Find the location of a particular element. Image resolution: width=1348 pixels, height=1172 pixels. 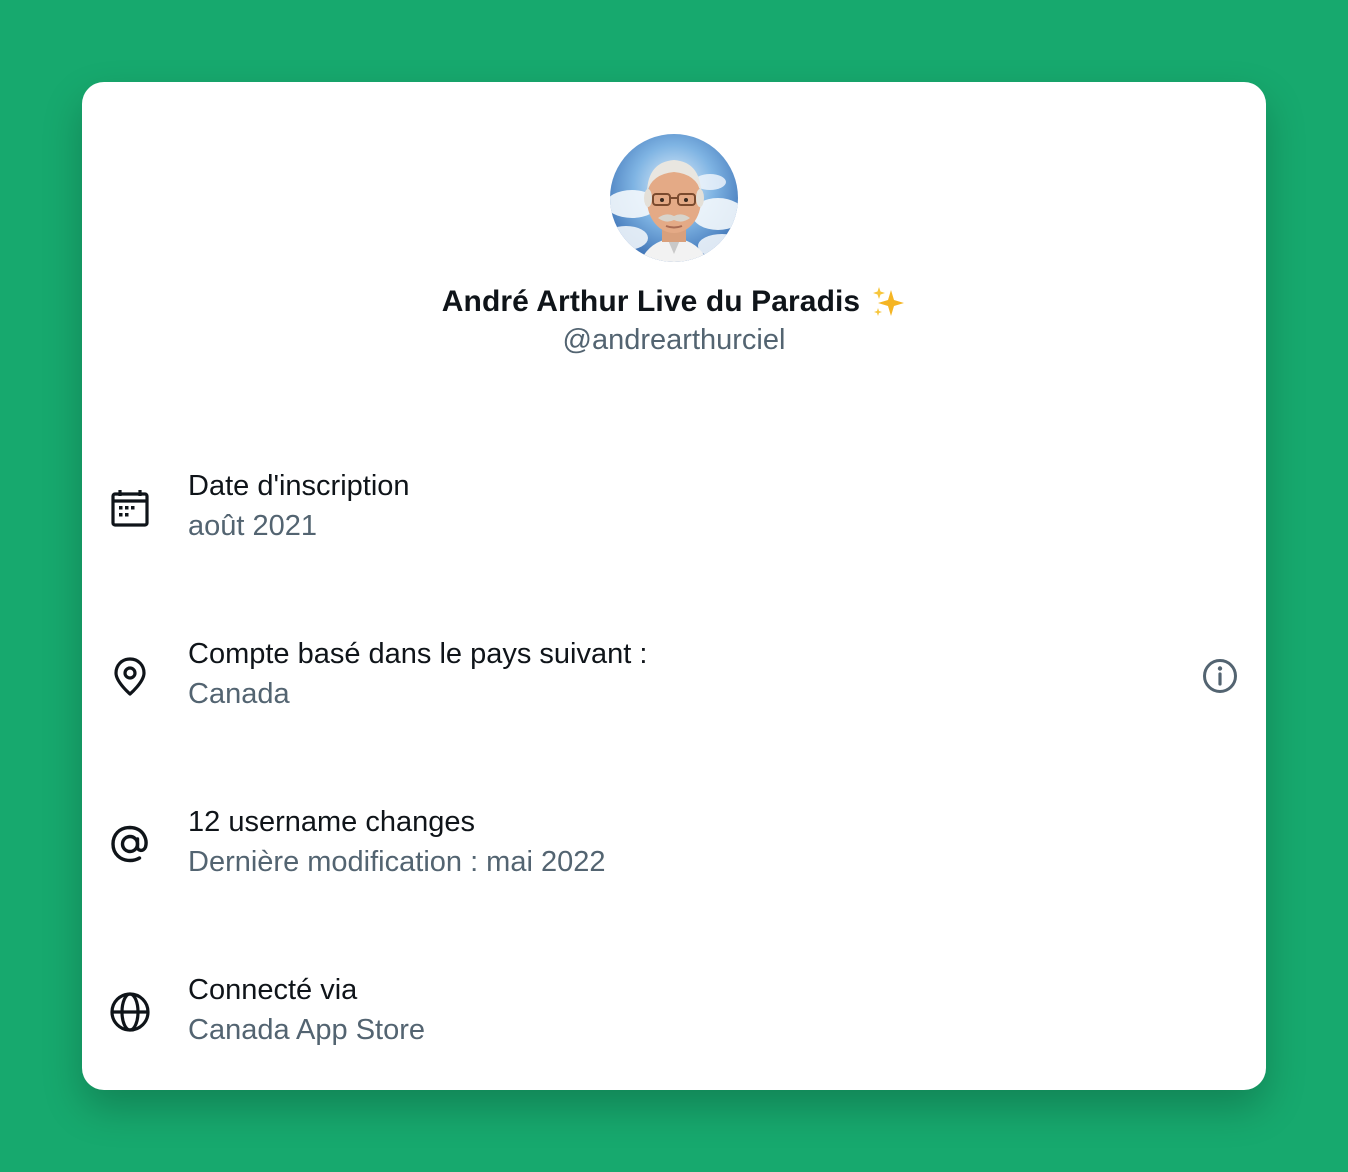

username-handle: @andrearthurciel is located at coordinates (674, 340).